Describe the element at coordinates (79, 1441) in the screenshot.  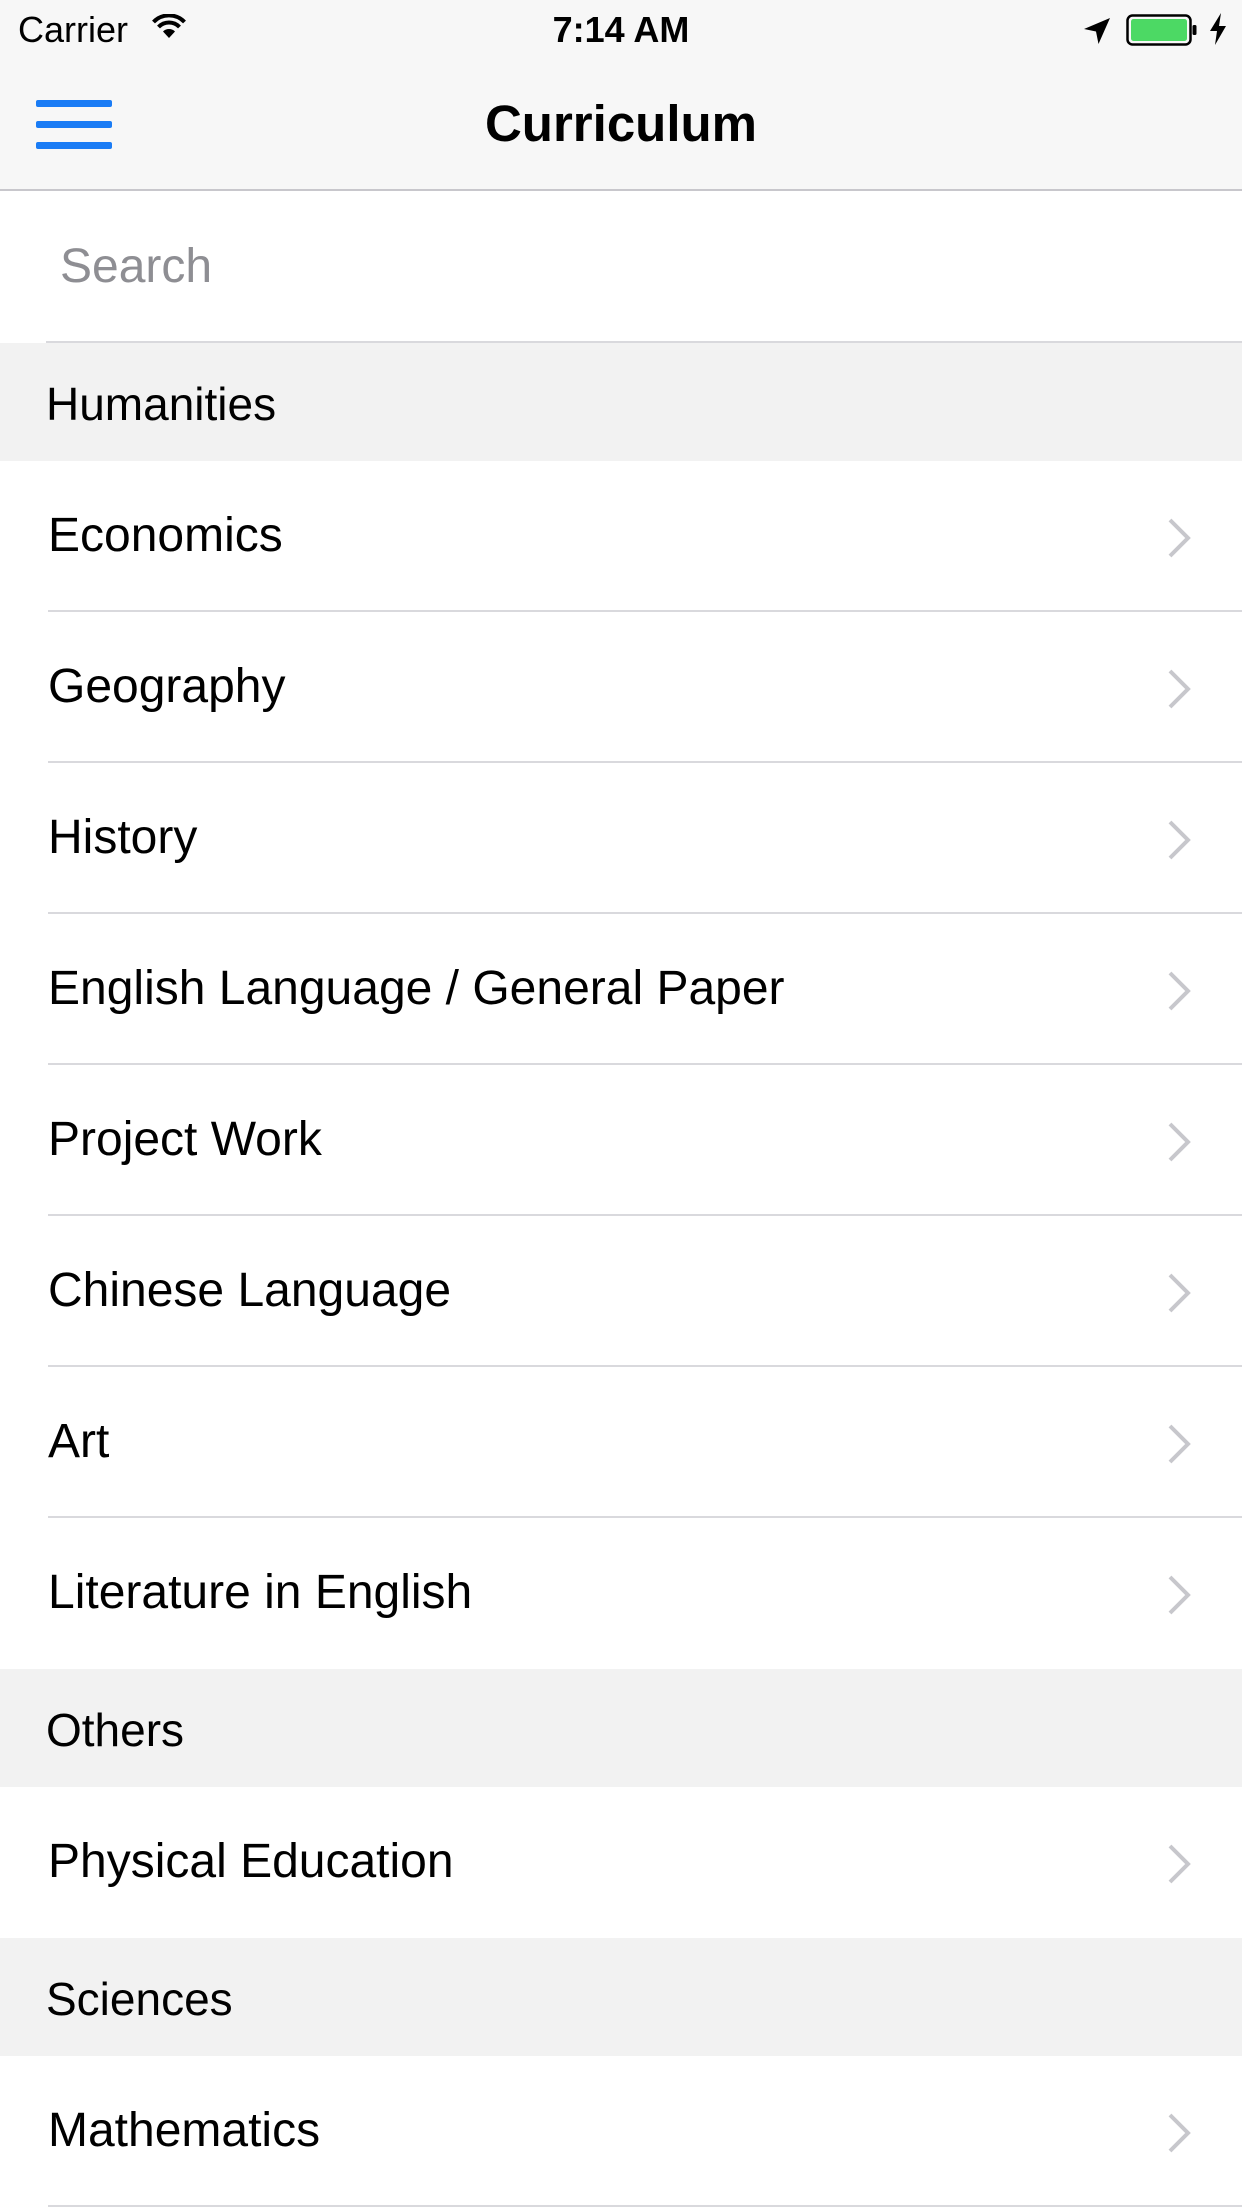
I see `list-item-label: Art` at that location.